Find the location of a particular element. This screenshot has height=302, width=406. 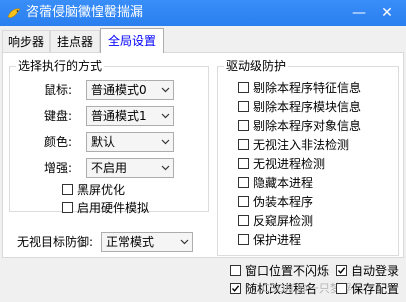

keyboard-mode-select: 普通模式1 is located at coordinates (130, 116).